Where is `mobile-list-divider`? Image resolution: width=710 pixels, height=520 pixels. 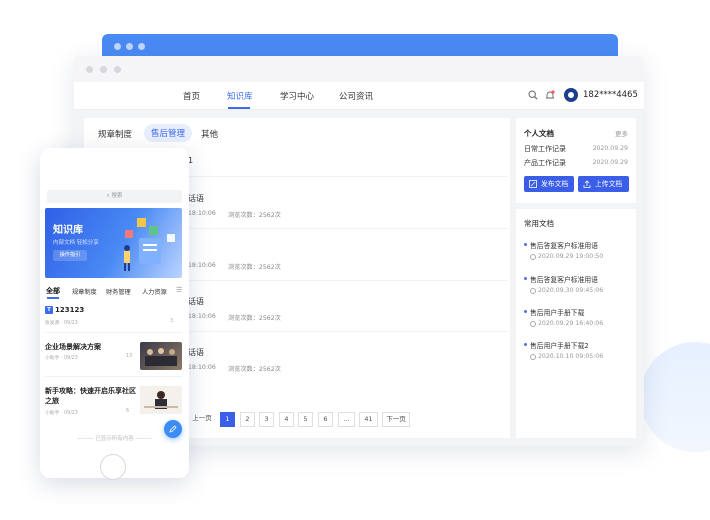 mobile-list-divider is located at coordinates (113, 376).